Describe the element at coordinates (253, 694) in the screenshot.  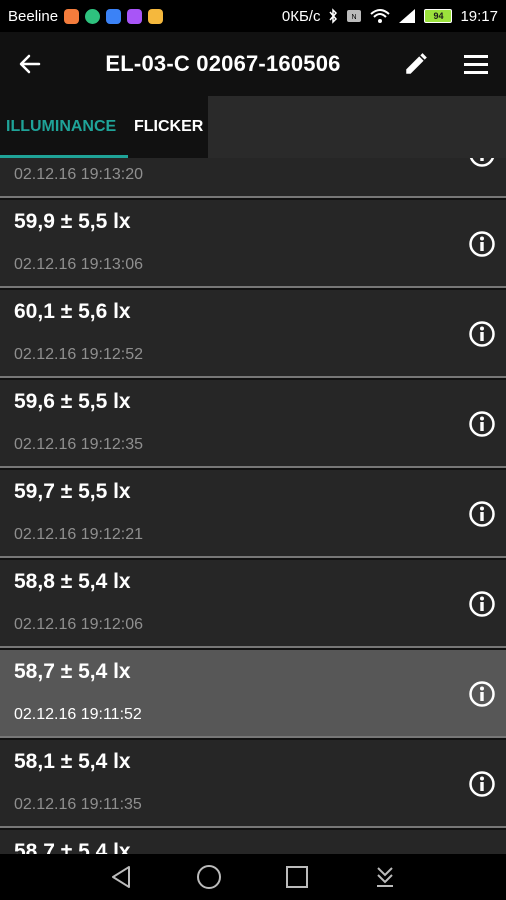
I see `list-item-selected: 58,7 ± 5,4 lx 02.12.16 19:11:52` at that location.